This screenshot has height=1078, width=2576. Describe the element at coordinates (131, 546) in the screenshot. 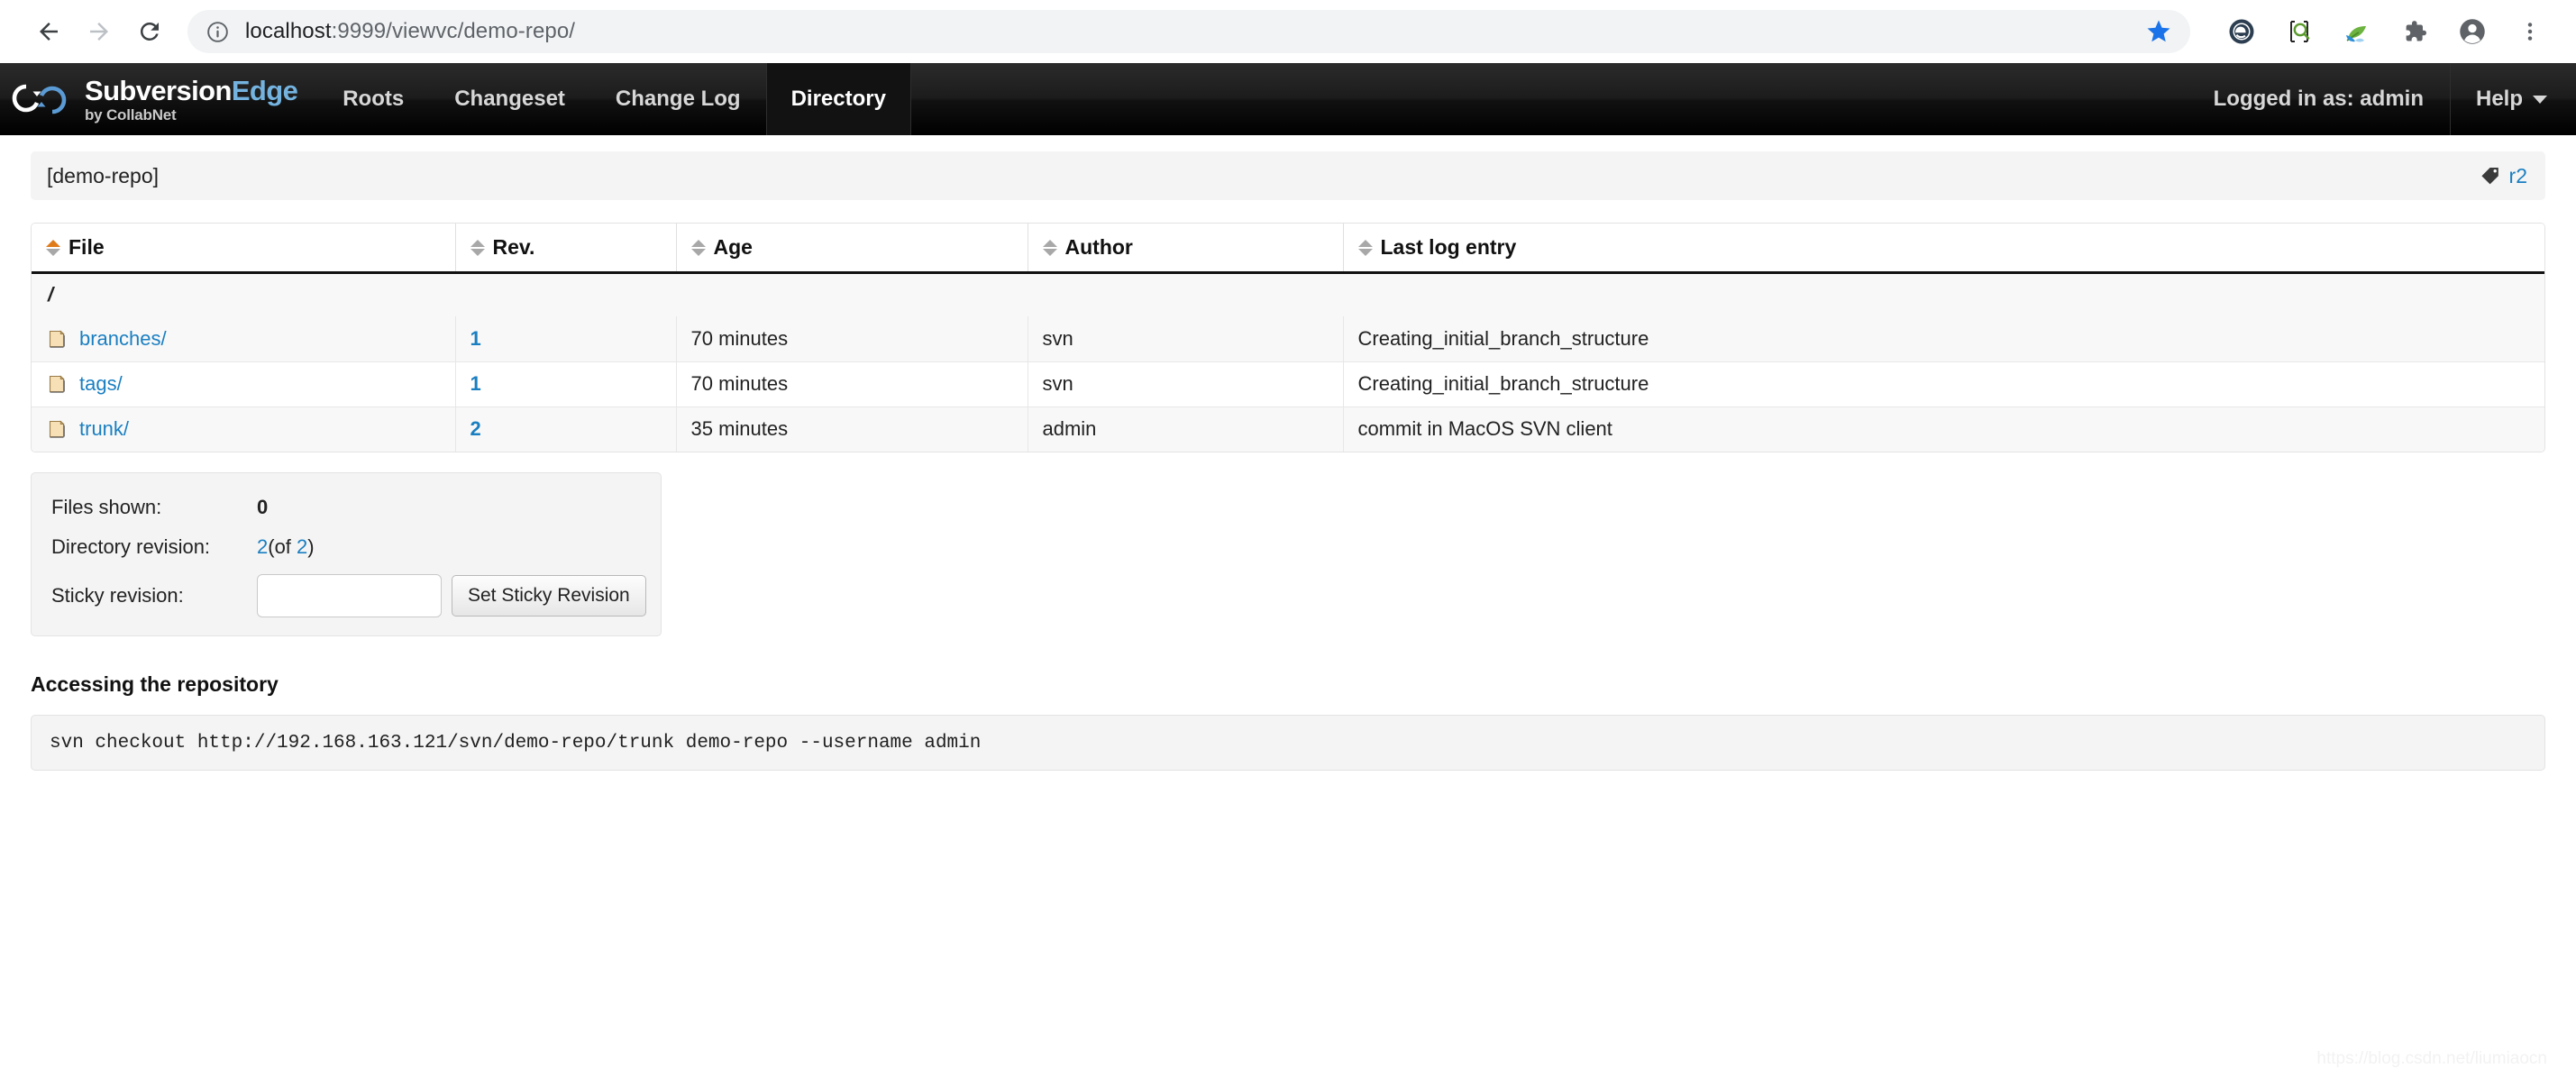

I see `directory-revision-label: Directory revision:` at that location.